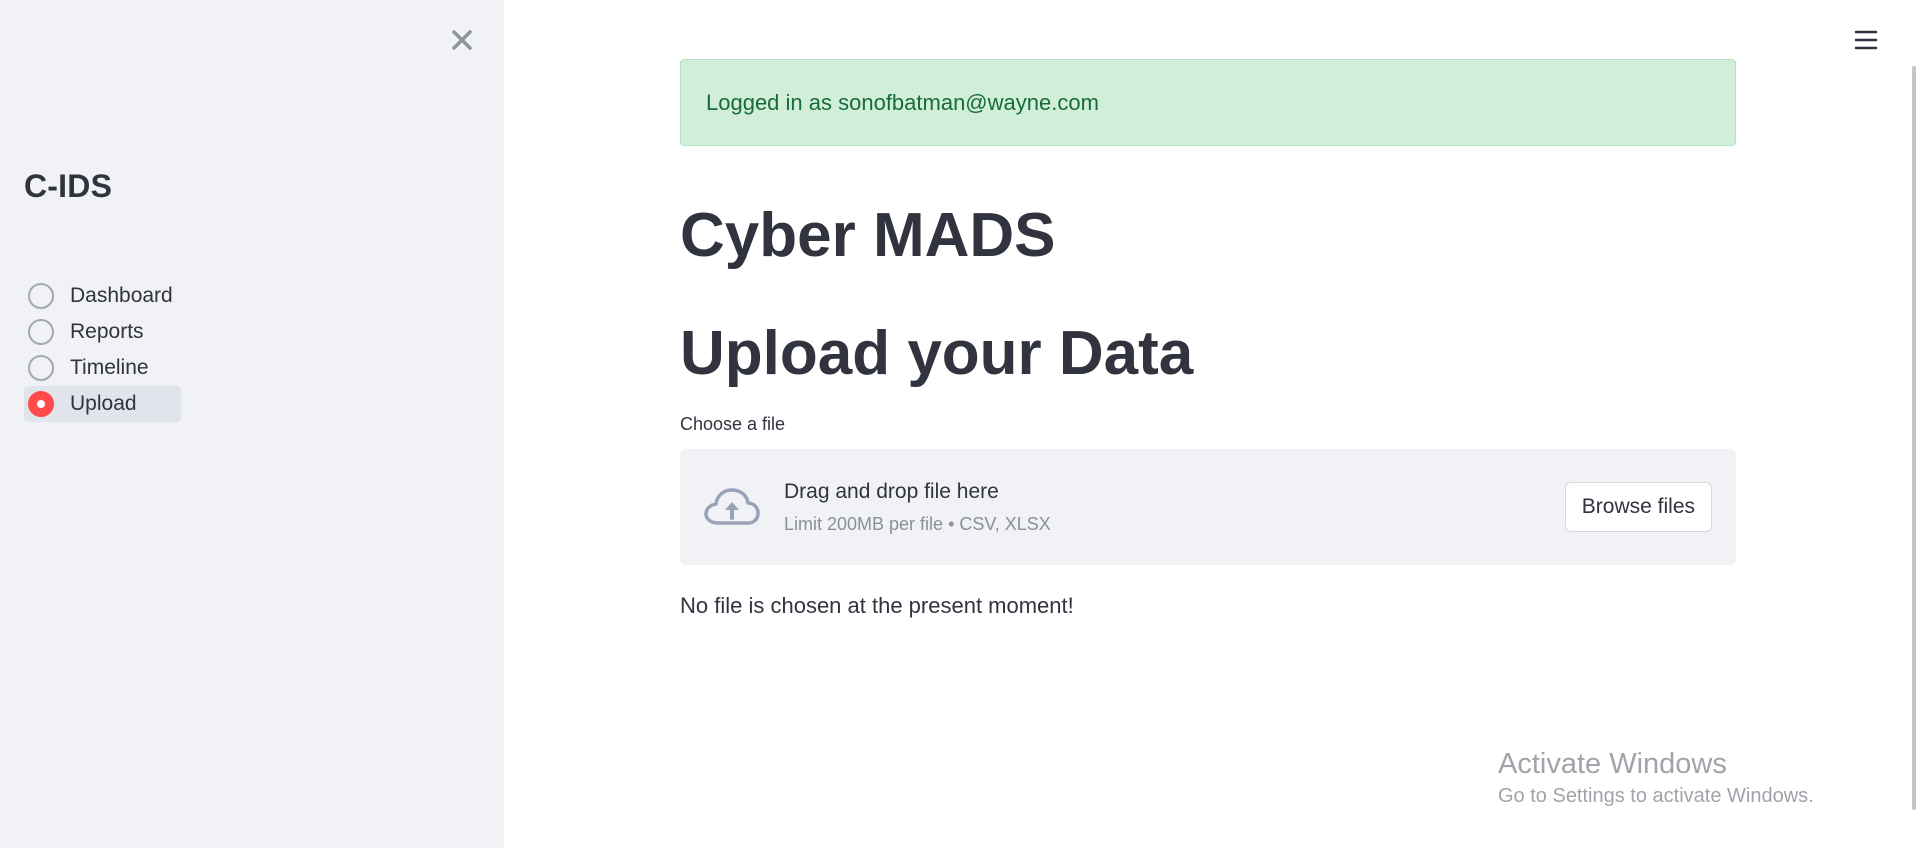  I want to click on cloud-upload-icon, so click(732, 507).